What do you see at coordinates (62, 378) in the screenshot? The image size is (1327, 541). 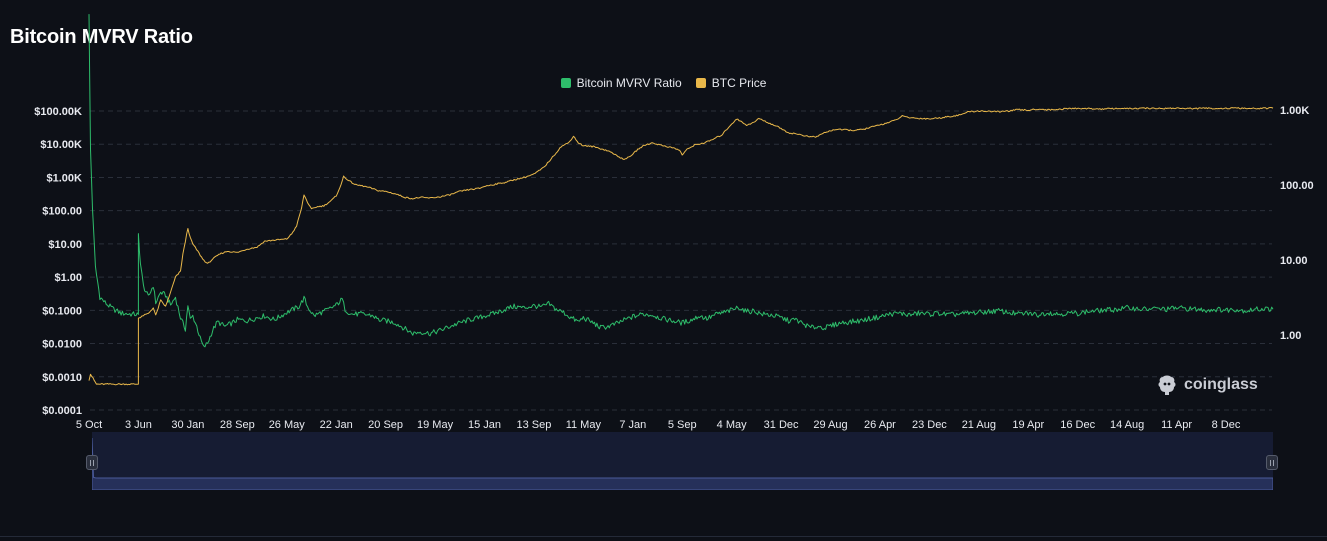 I see `left-tick-label: $0.0010` at bounding box center [62, 378].